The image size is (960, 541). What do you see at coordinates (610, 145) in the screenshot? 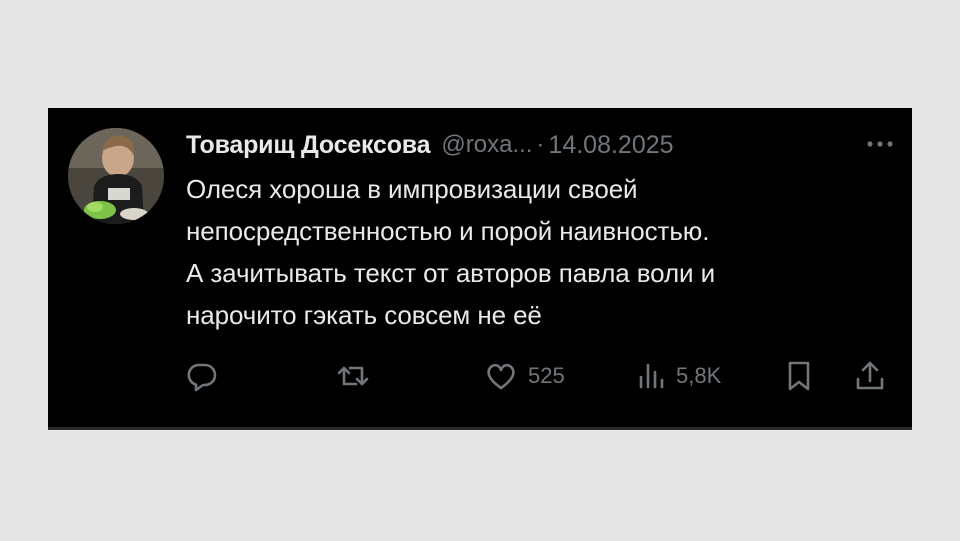
I see `tweet-date: 14.08.2025` at bounding box center [610, 145].